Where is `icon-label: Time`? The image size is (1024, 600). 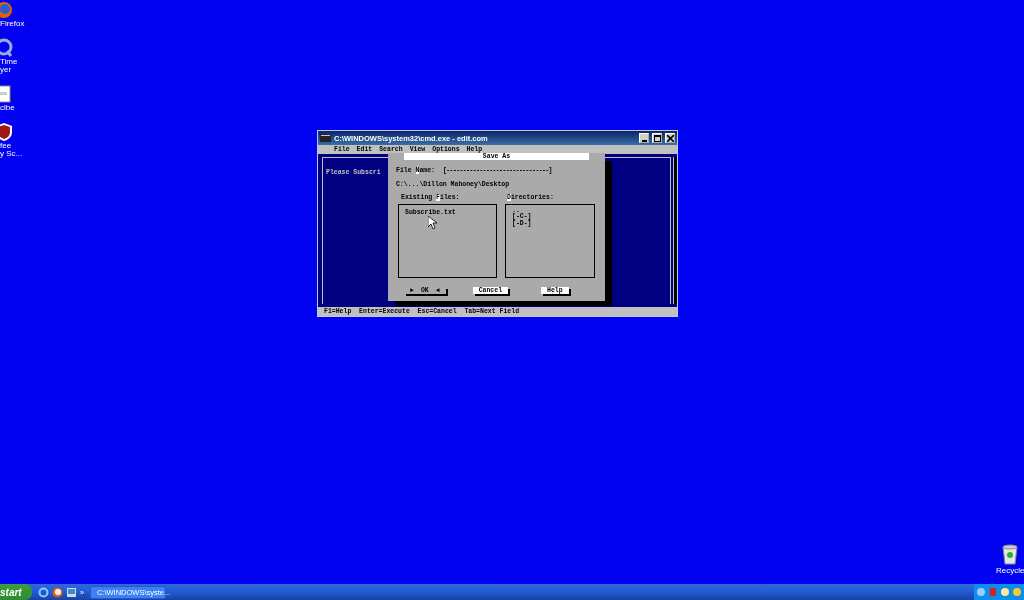 icon-label: Time is located at coordinates (9, 62).